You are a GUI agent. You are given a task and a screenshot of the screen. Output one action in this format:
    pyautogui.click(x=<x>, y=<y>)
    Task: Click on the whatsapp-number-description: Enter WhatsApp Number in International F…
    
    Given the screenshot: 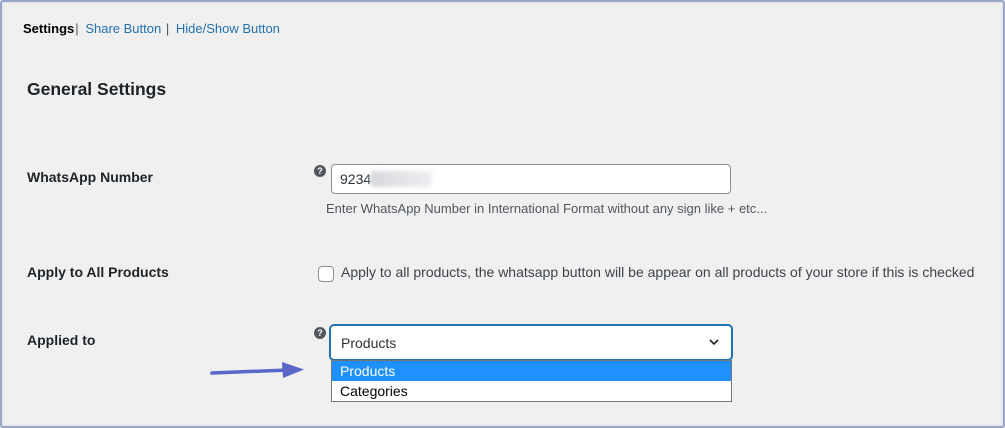 What is the action you would take?
    pyautogui.click(x=547, y=208)
    